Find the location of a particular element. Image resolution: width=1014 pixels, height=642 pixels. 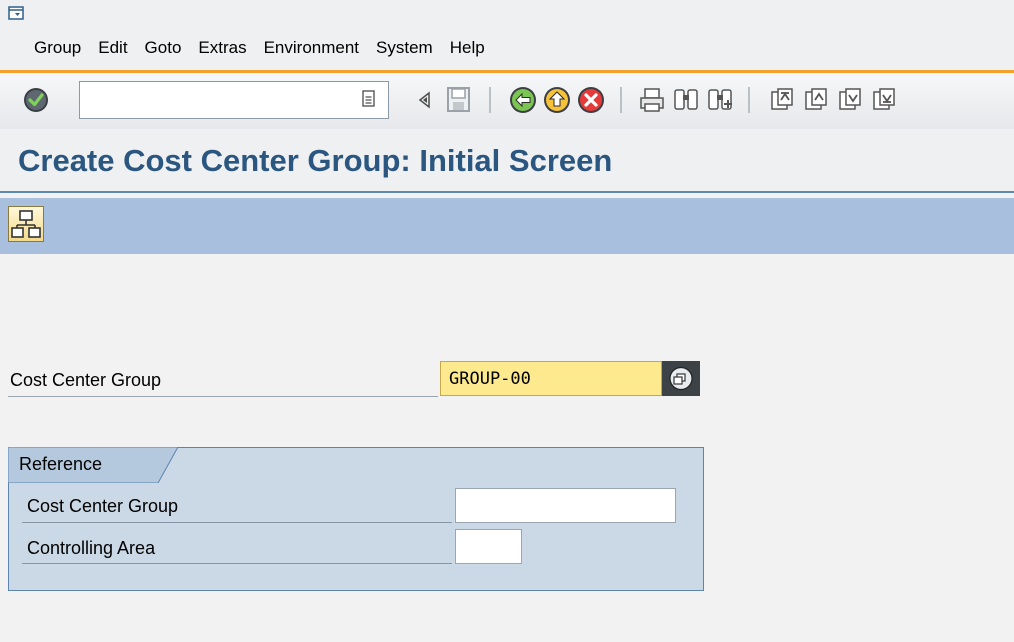

page-title: Create Cost Center Group: Initial Screen is located at coordinates (315, 160).